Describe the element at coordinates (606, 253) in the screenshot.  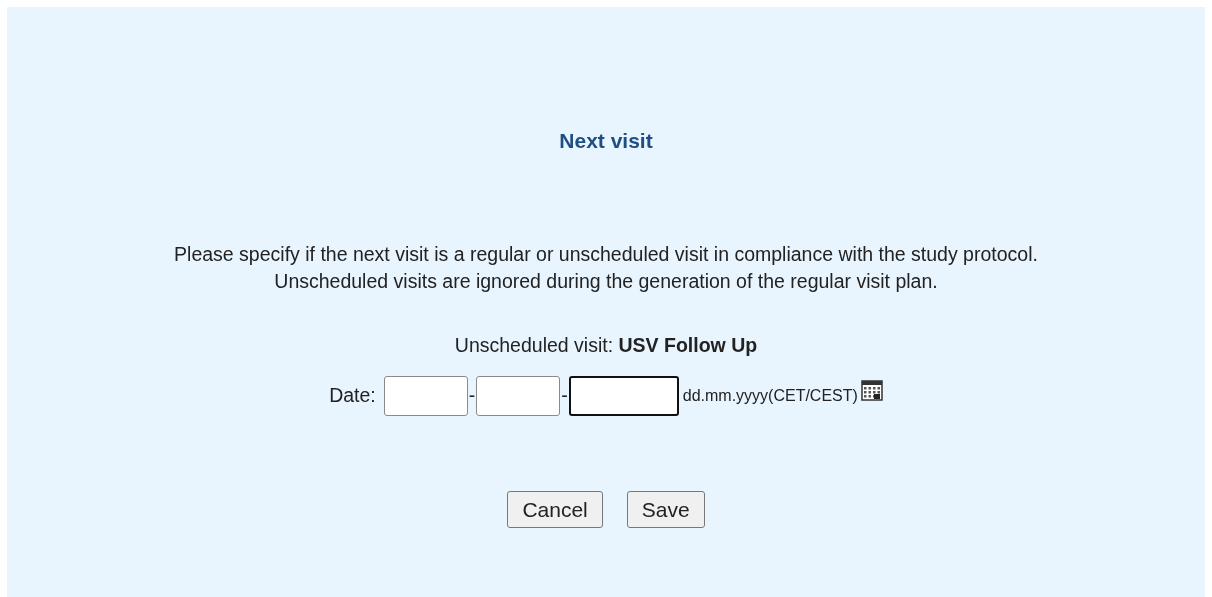
I see `description-text: Please specify if the next visit is a regular or unscheduled visit in compliance with the study protocol.` at that location.